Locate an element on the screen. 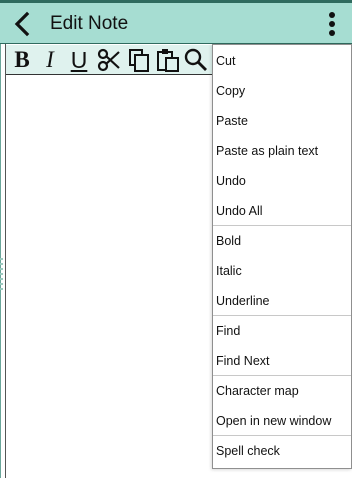 The image size is (352, 478). italic-button: I is located at coordinates (50, 60).